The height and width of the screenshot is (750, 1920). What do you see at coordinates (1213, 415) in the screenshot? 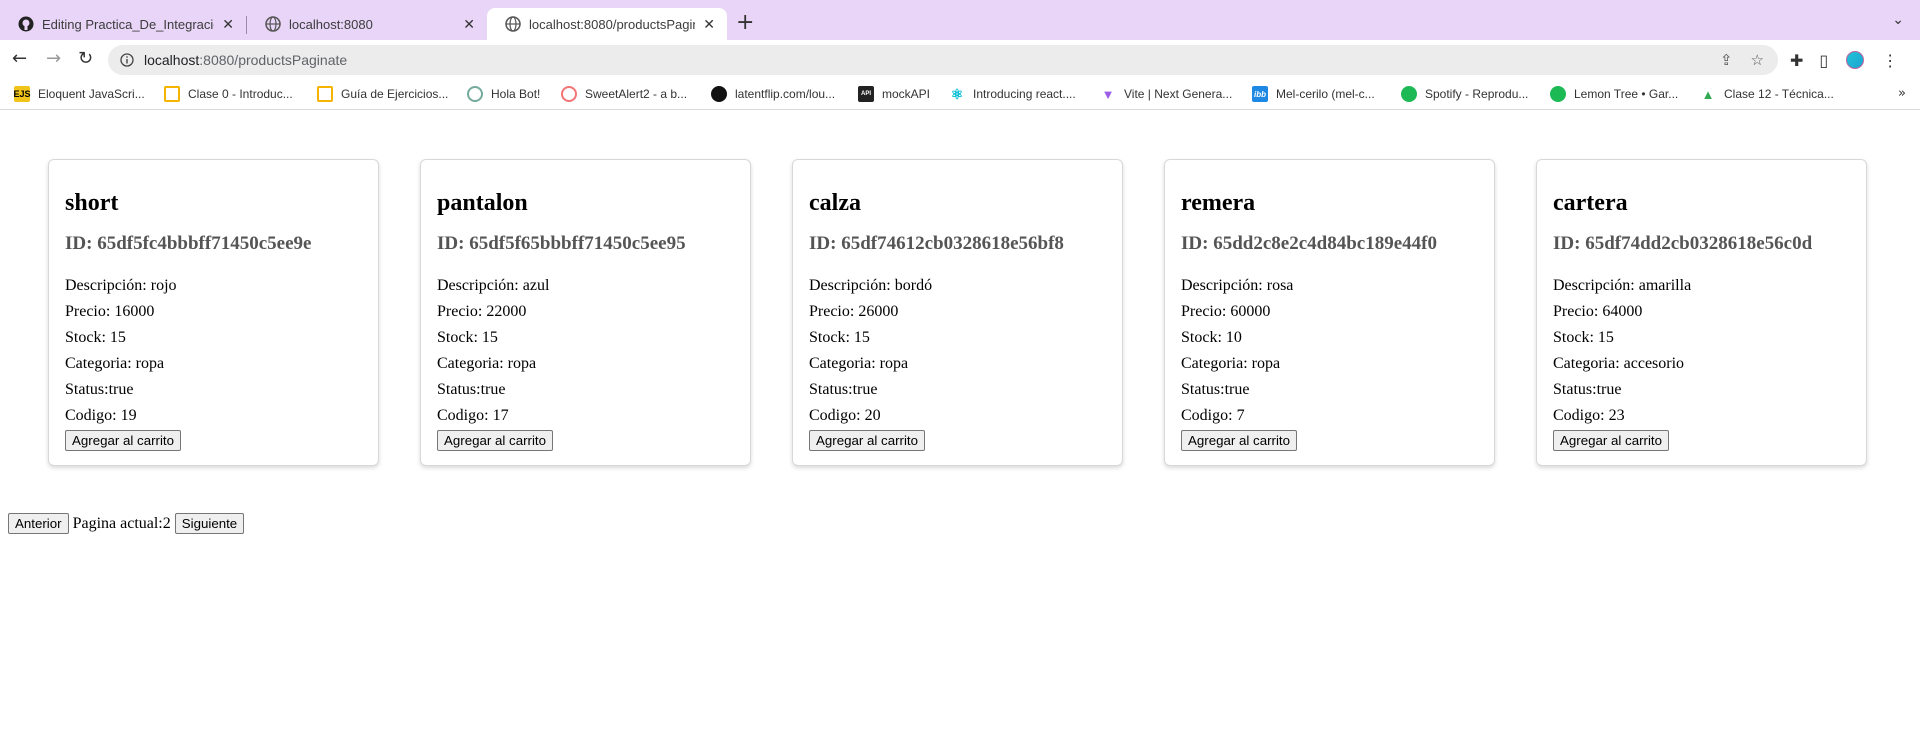
I see `product-code: Codigo: 7` at bounding box center [1213, 415].